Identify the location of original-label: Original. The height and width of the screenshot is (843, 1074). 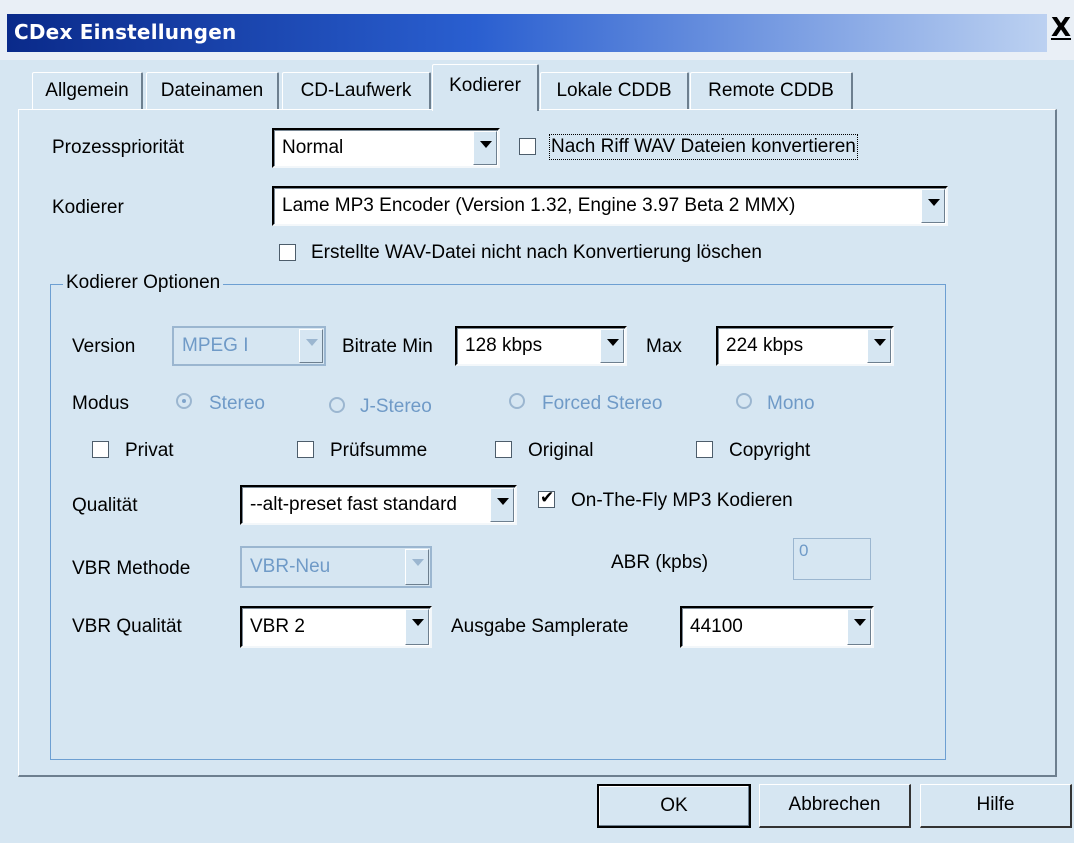
(560, 451).